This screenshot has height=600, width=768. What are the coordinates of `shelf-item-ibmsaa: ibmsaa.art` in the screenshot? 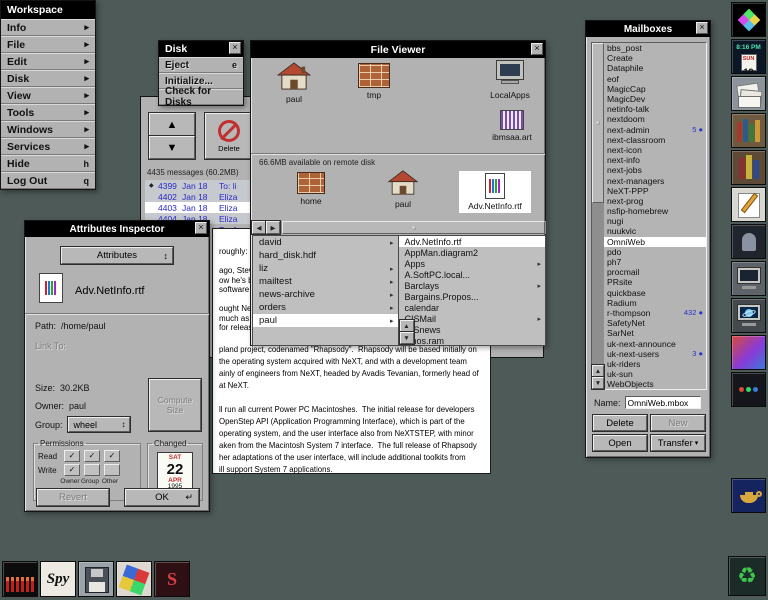 It's located at (512, 126).